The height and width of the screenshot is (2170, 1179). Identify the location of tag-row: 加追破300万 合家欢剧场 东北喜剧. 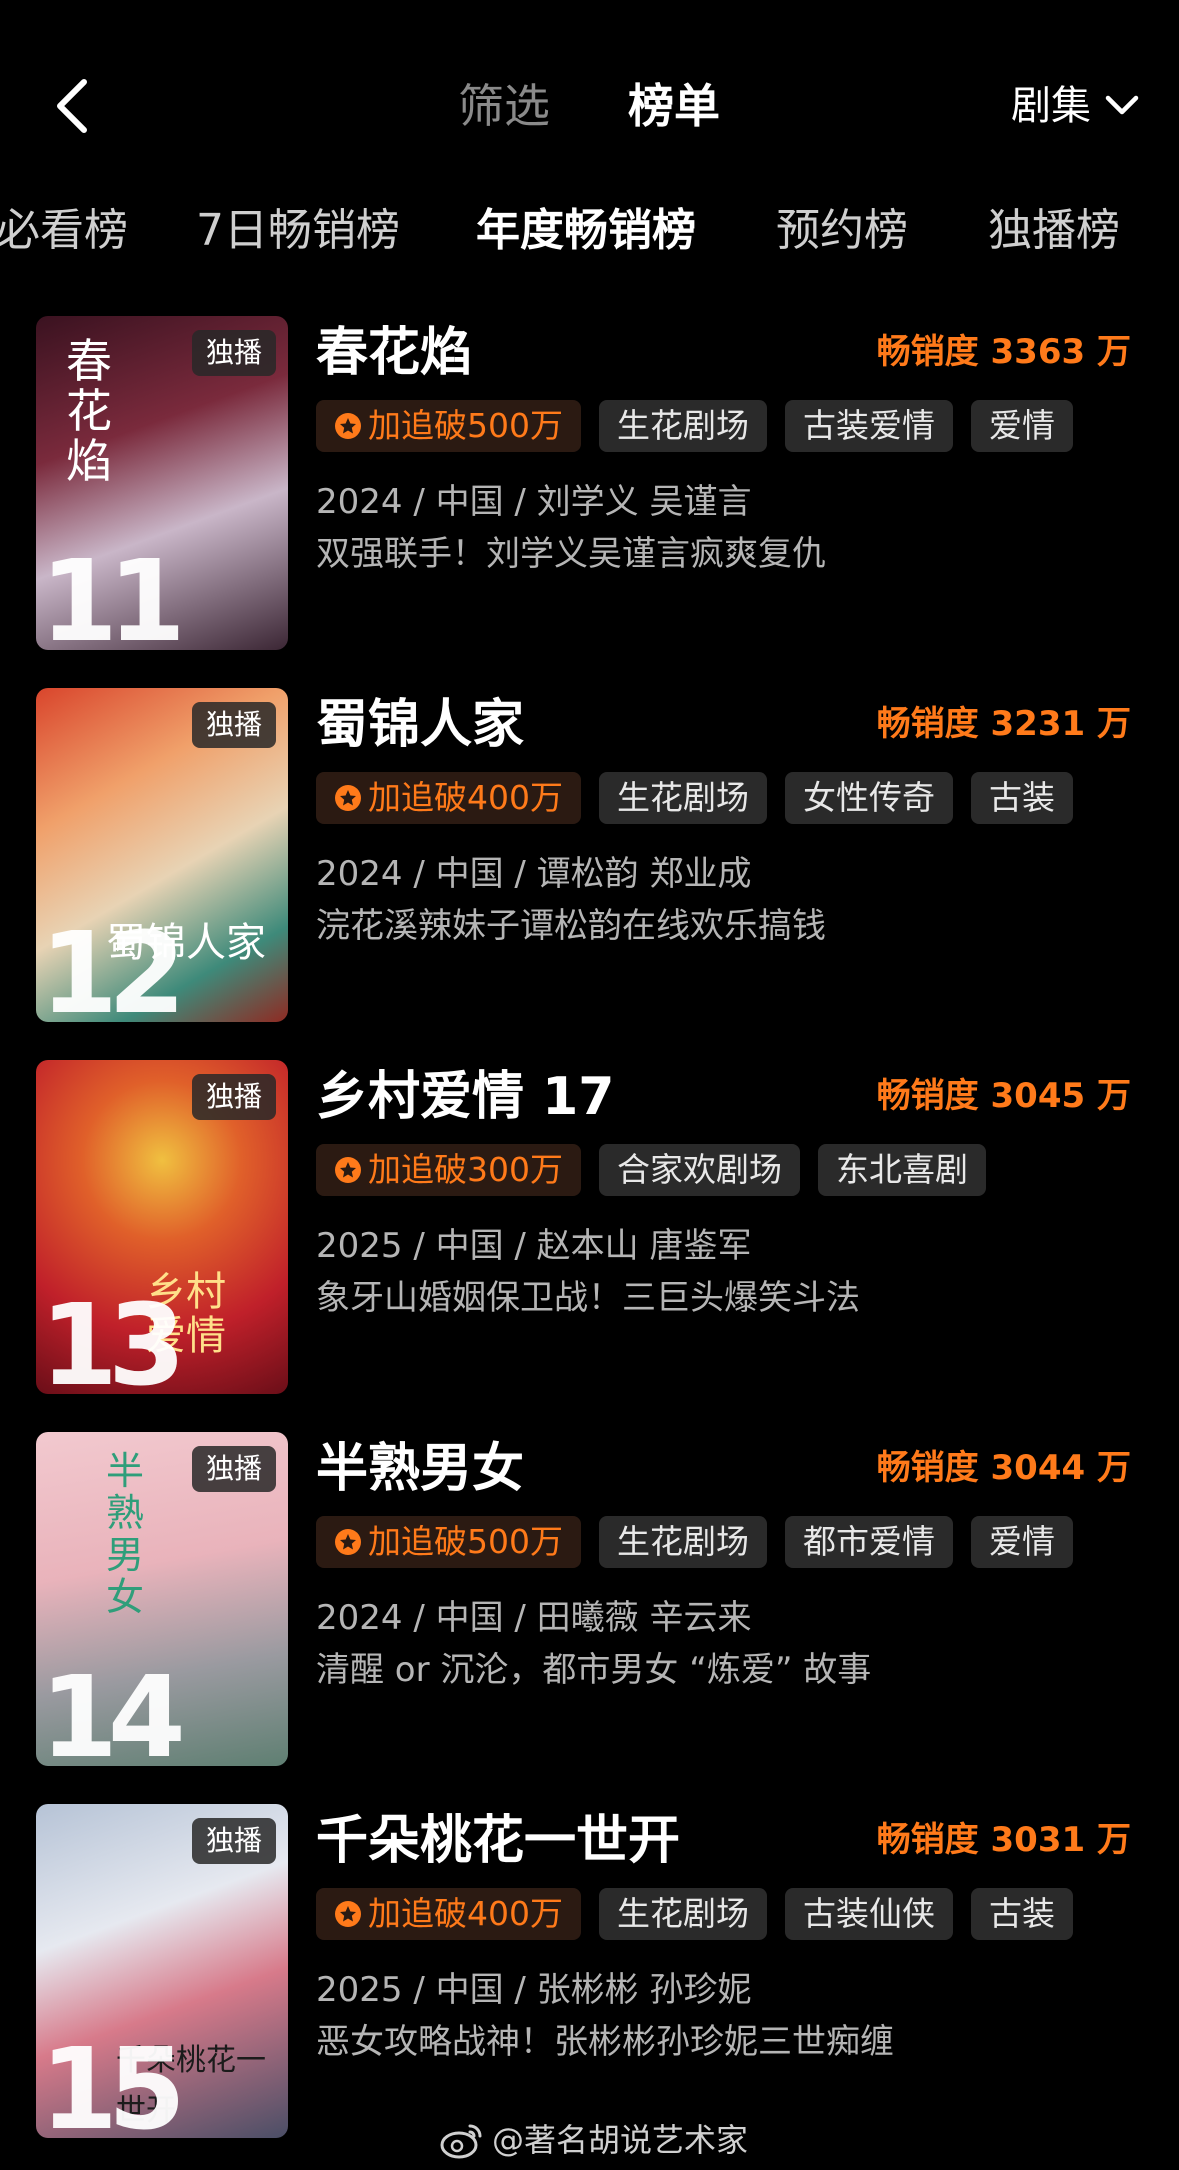
(651, 1170).